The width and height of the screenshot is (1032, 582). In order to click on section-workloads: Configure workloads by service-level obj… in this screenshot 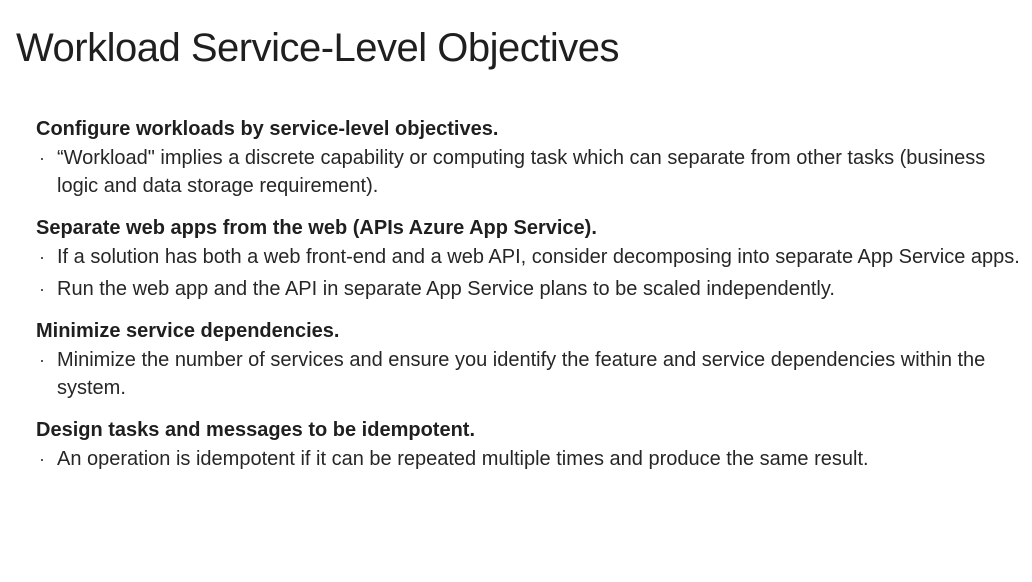, I will do `click(528, 157)`.